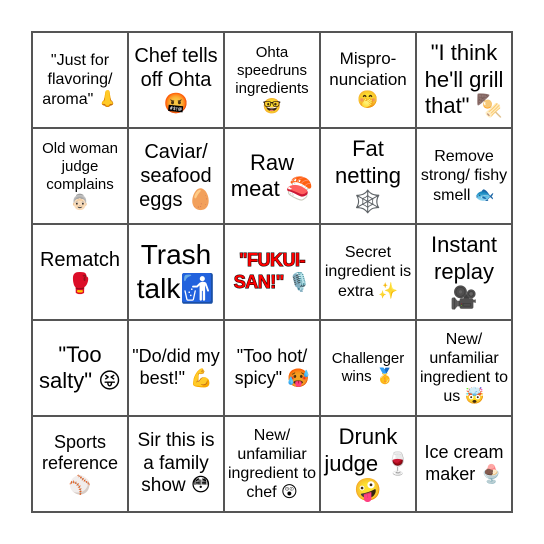  I want to click on bingo-cell: Ice cream maker 🍨, so click(464, 464).